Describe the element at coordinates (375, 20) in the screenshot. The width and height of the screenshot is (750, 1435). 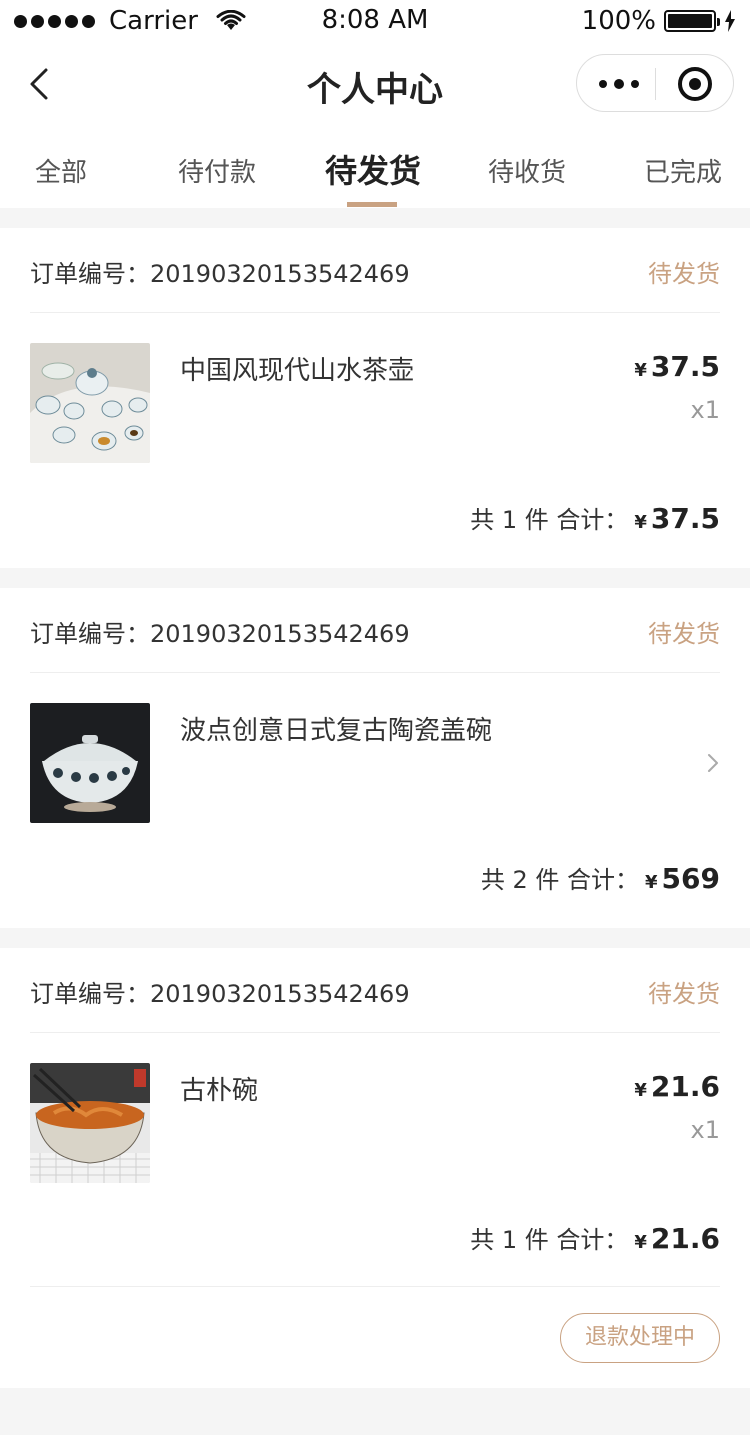
I see `status-bar: Carrier 8:08 AM 100%` at that location.